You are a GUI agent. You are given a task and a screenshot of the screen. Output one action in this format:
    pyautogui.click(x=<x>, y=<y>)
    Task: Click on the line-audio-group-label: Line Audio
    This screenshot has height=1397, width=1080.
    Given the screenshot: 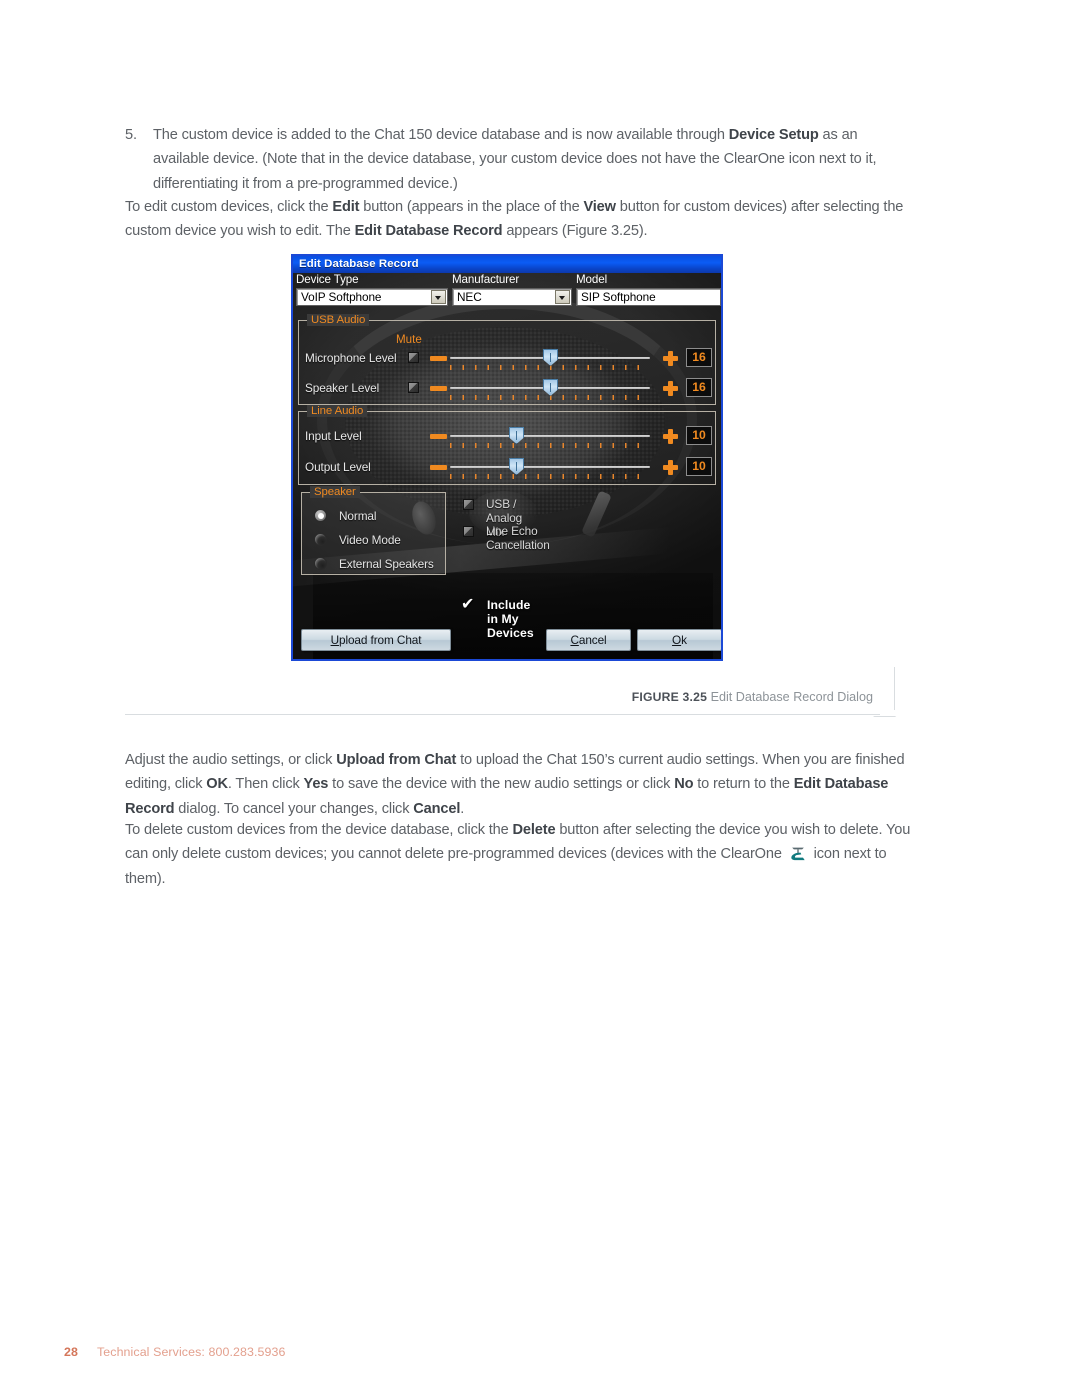 What is the action you would take?
    pyautogui.click(x=337, y=411)
    